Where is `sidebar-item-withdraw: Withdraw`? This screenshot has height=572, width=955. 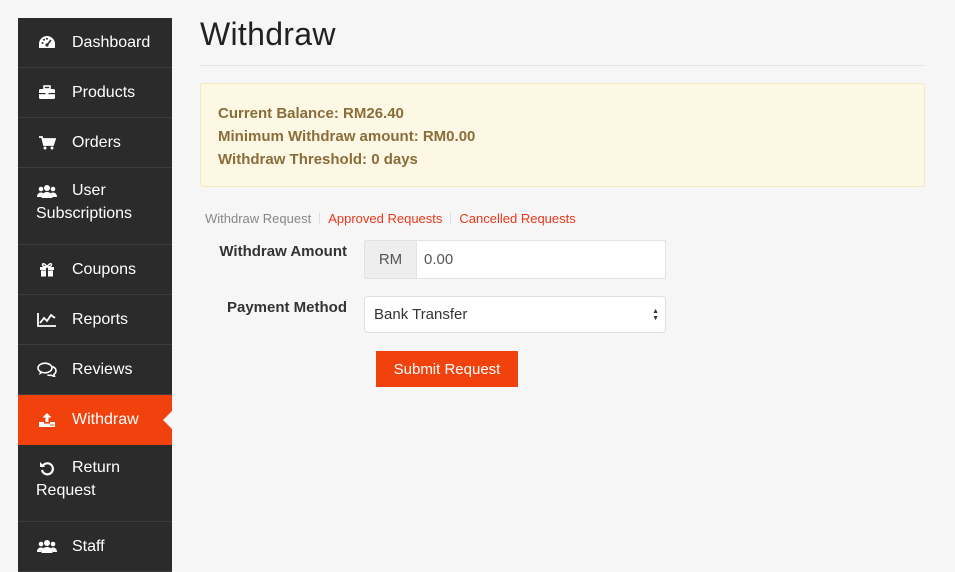
sidebar-item-withdraw: Withdraw is located at coordinates (95, 420).